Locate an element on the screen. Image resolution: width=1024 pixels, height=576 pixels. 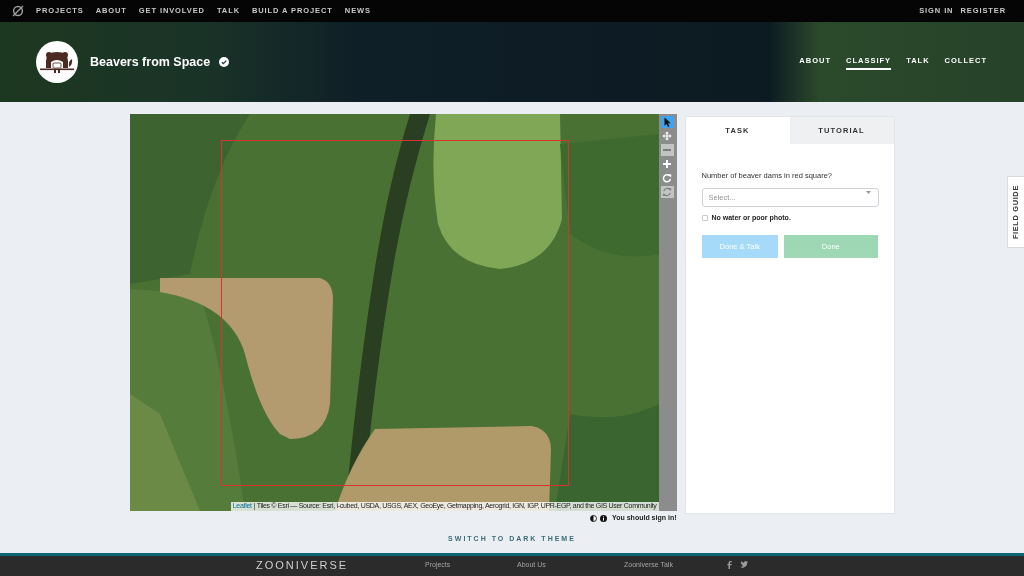
contrast-icon is located at coordinates (594, 518).